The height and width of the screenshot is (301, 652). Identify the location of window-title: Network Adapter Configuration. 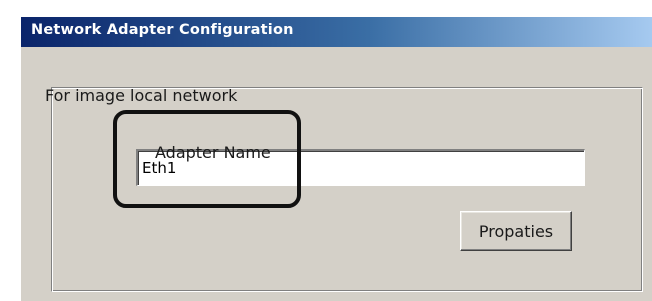
(162, 30).